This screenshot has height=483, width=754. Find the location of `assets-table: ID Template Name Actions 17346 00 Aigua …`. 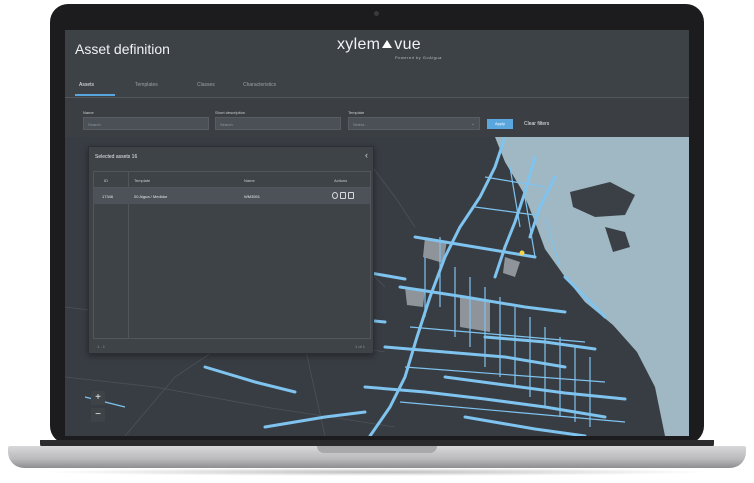

assets-table: ID Template Name Actions 17346 00 Aigua … is located at coordinates (232, 255).